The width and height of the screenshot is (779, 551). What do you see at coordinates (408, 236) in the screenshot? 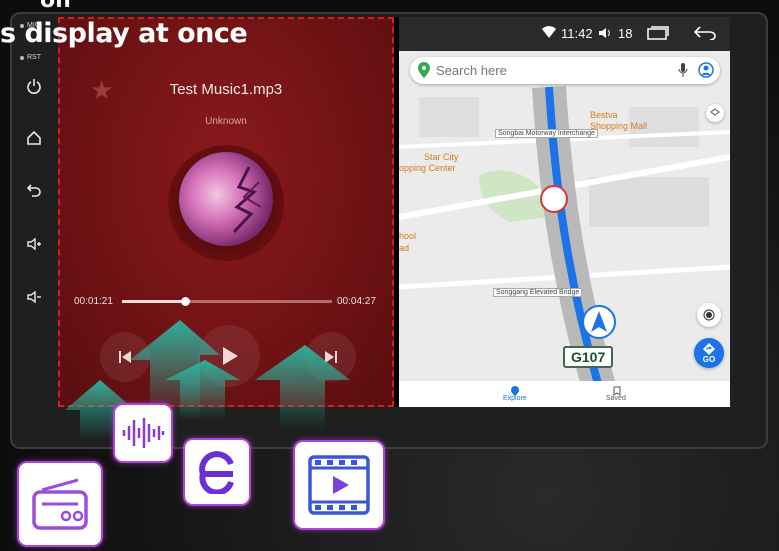
I see `label-school-1: hool` at bounding box center [408, 236].